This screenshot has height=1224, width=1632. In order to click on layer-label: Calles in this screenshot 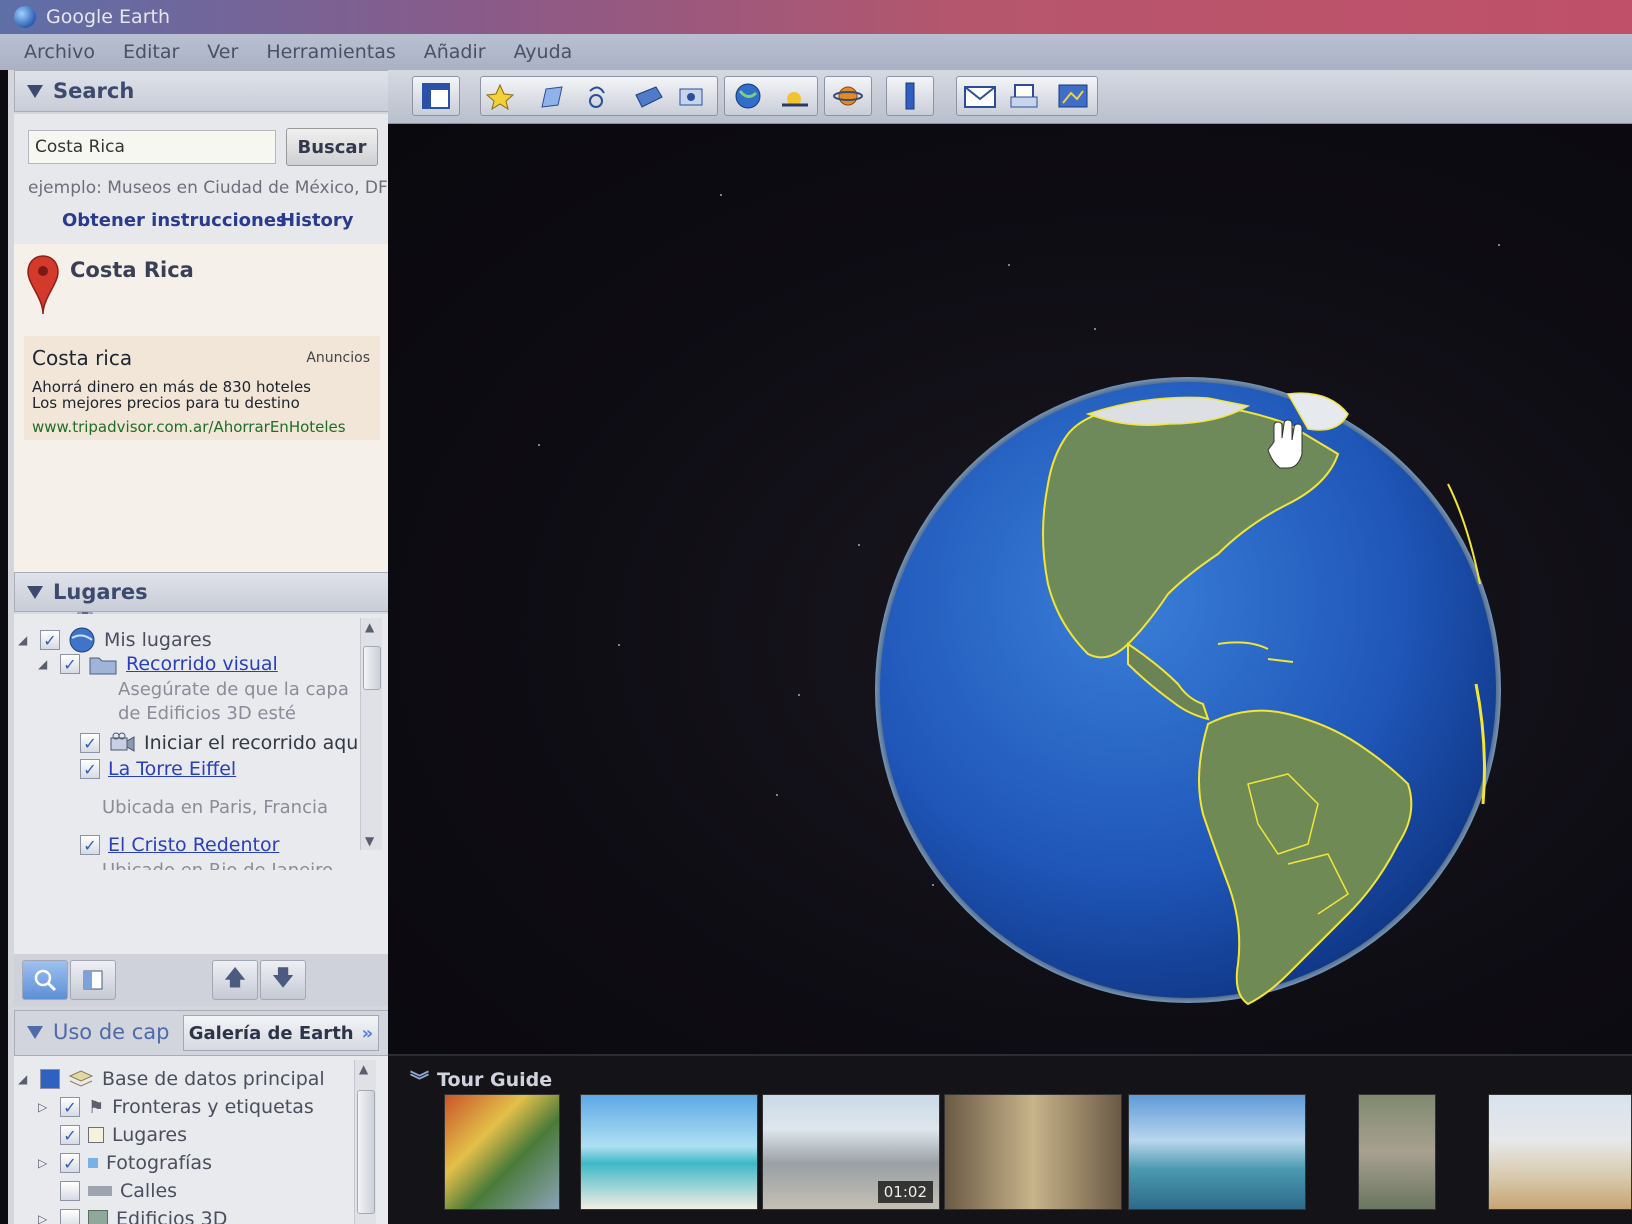, I will do `click(149, 1191)`.